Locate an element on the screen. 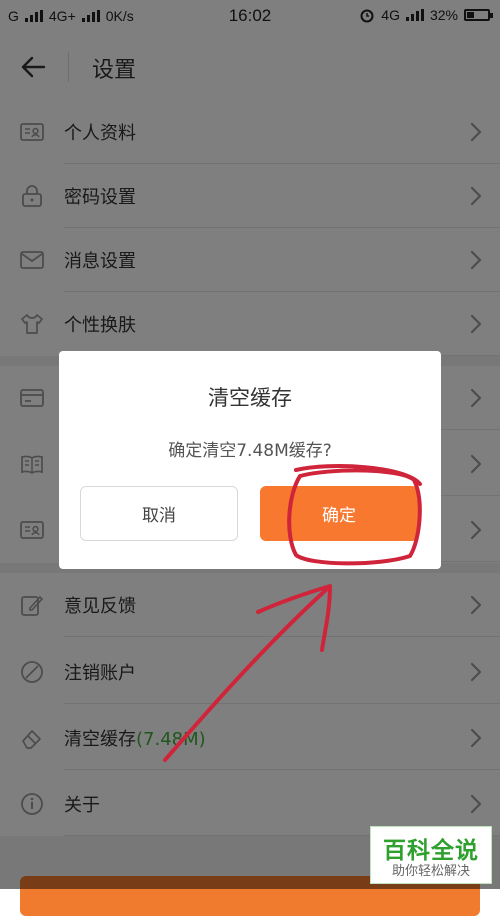  cancel-button: 取消 is located at coordinates (159, 513).